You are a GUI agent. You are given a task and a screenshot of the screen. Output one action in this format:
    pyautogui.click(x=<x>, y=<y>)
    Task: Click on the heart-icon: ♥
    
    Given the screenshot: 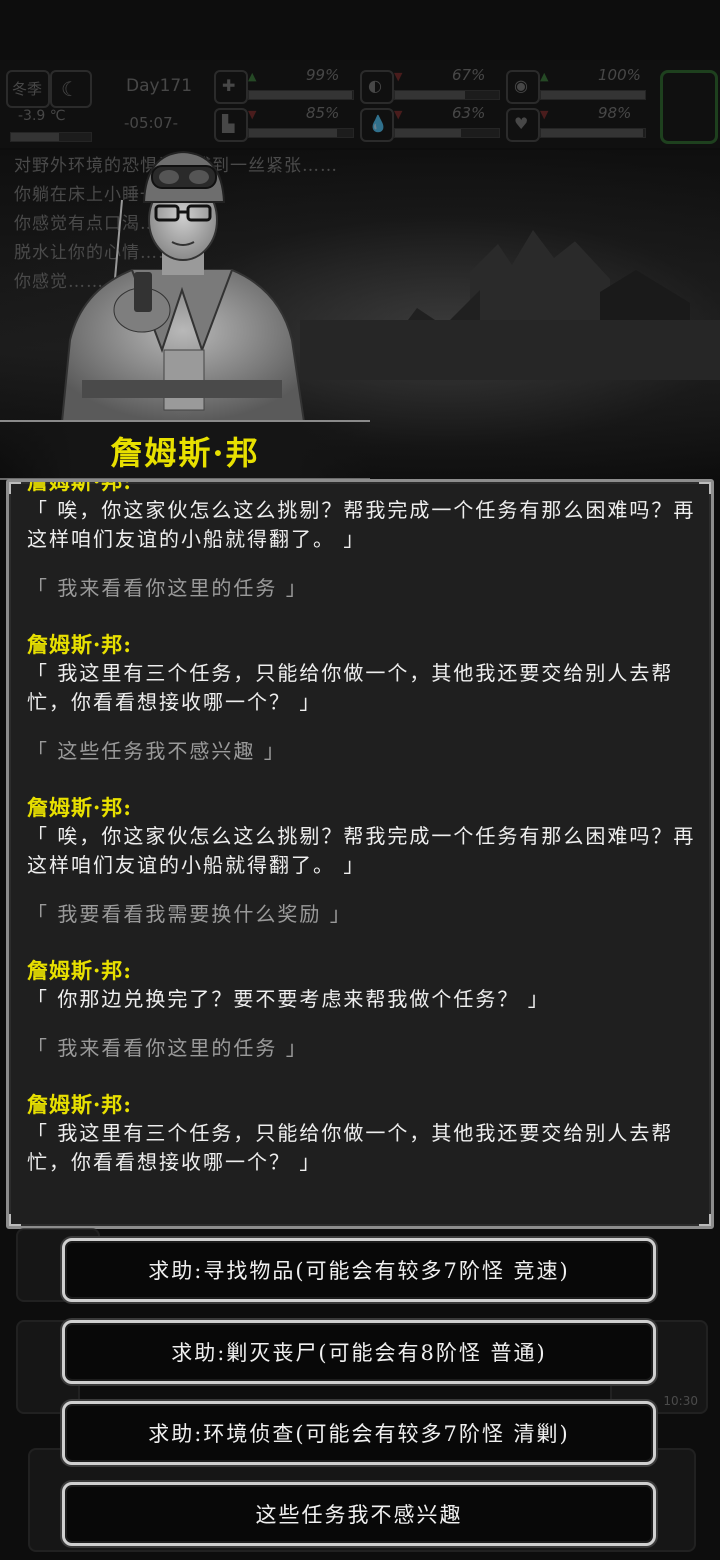 What is the action you would take?
    pyautogui.click(x=523, y=125)
    